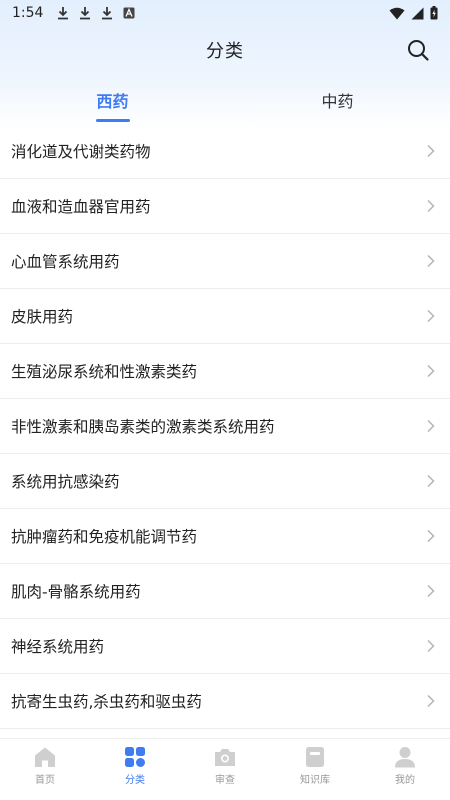 The image size is (450, 800). I want to click on category-label: 消化道及代谢类药物, so click(81, 152).